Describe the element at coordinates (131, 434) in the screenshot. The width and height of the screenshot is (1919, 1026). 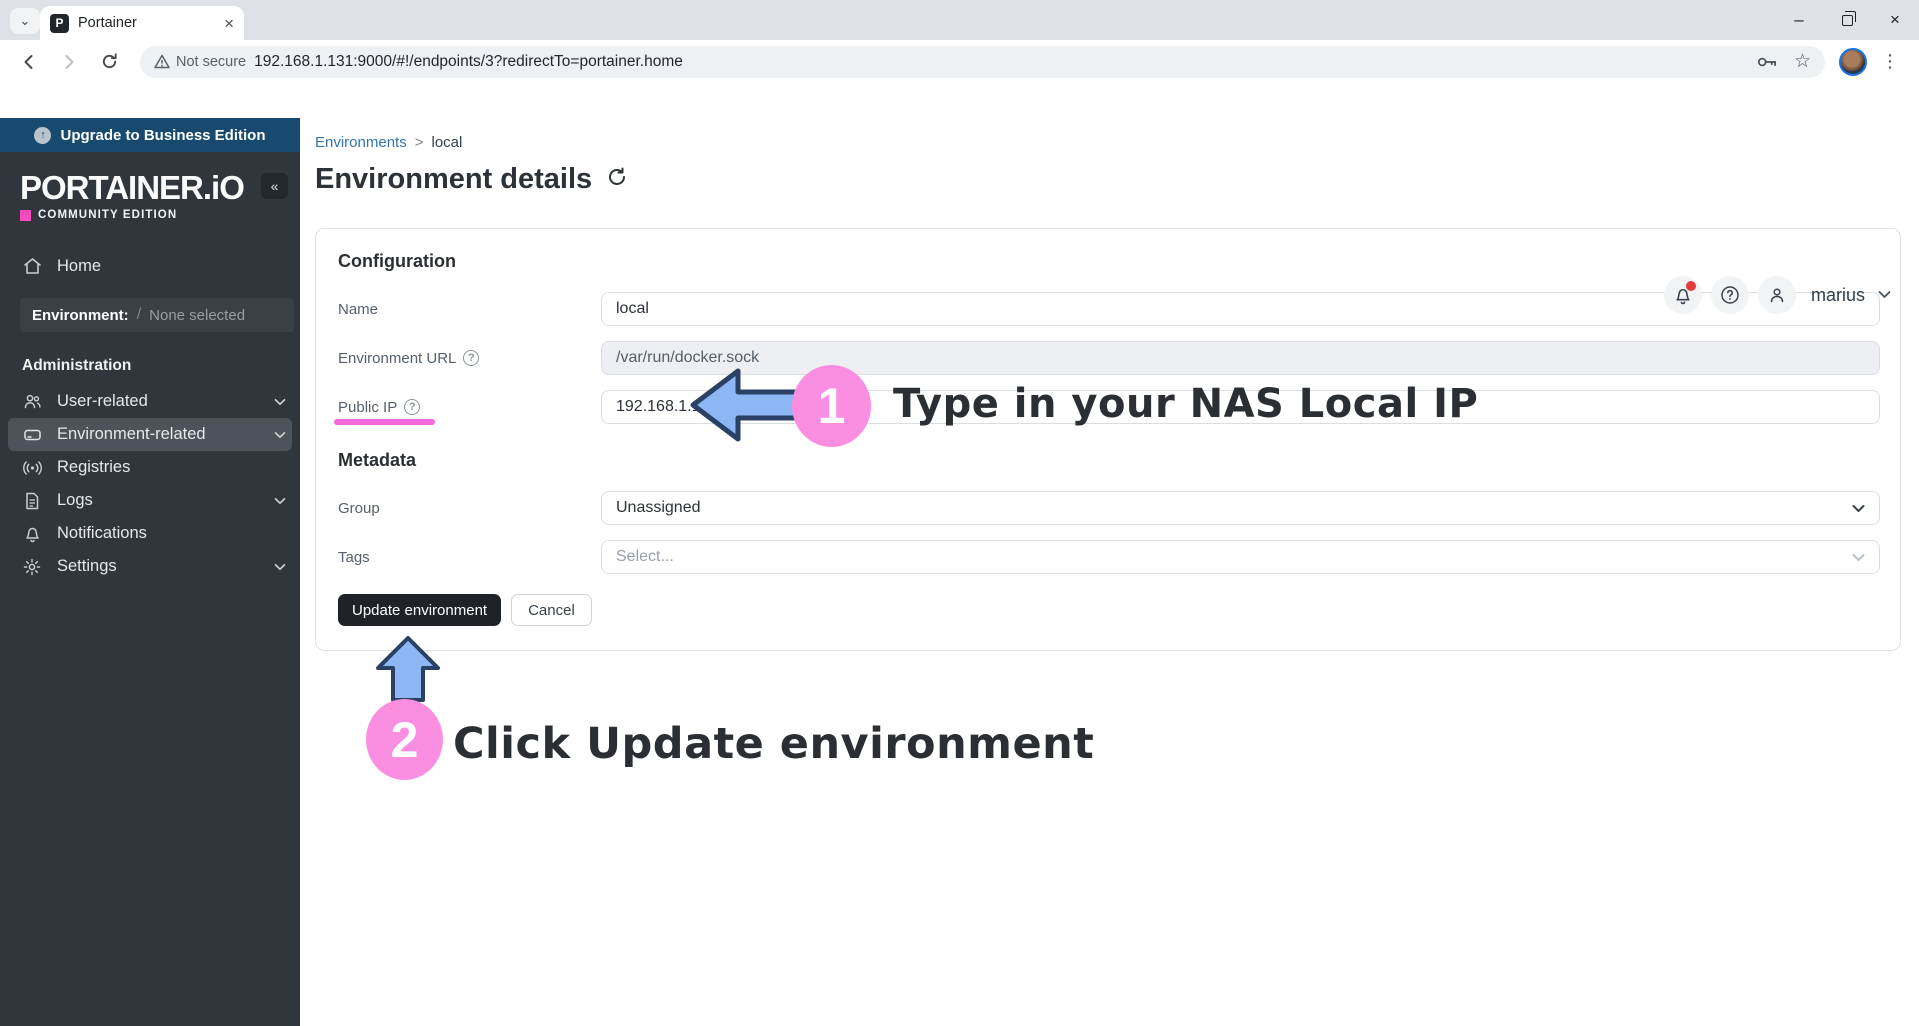
I see `sidebar-item-label: Environment-related` at that location.